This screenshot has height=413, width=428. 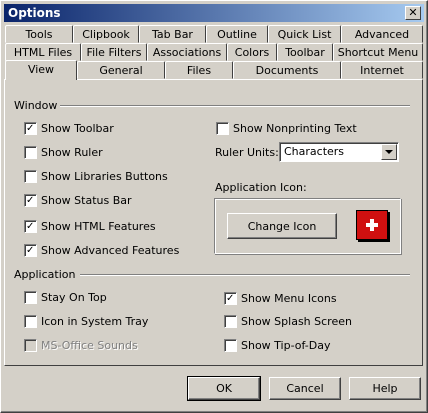 What do you see at coordinates (41, 70) in the screenshot?
I see `tab-view: View` at bounding box center [41, 70].